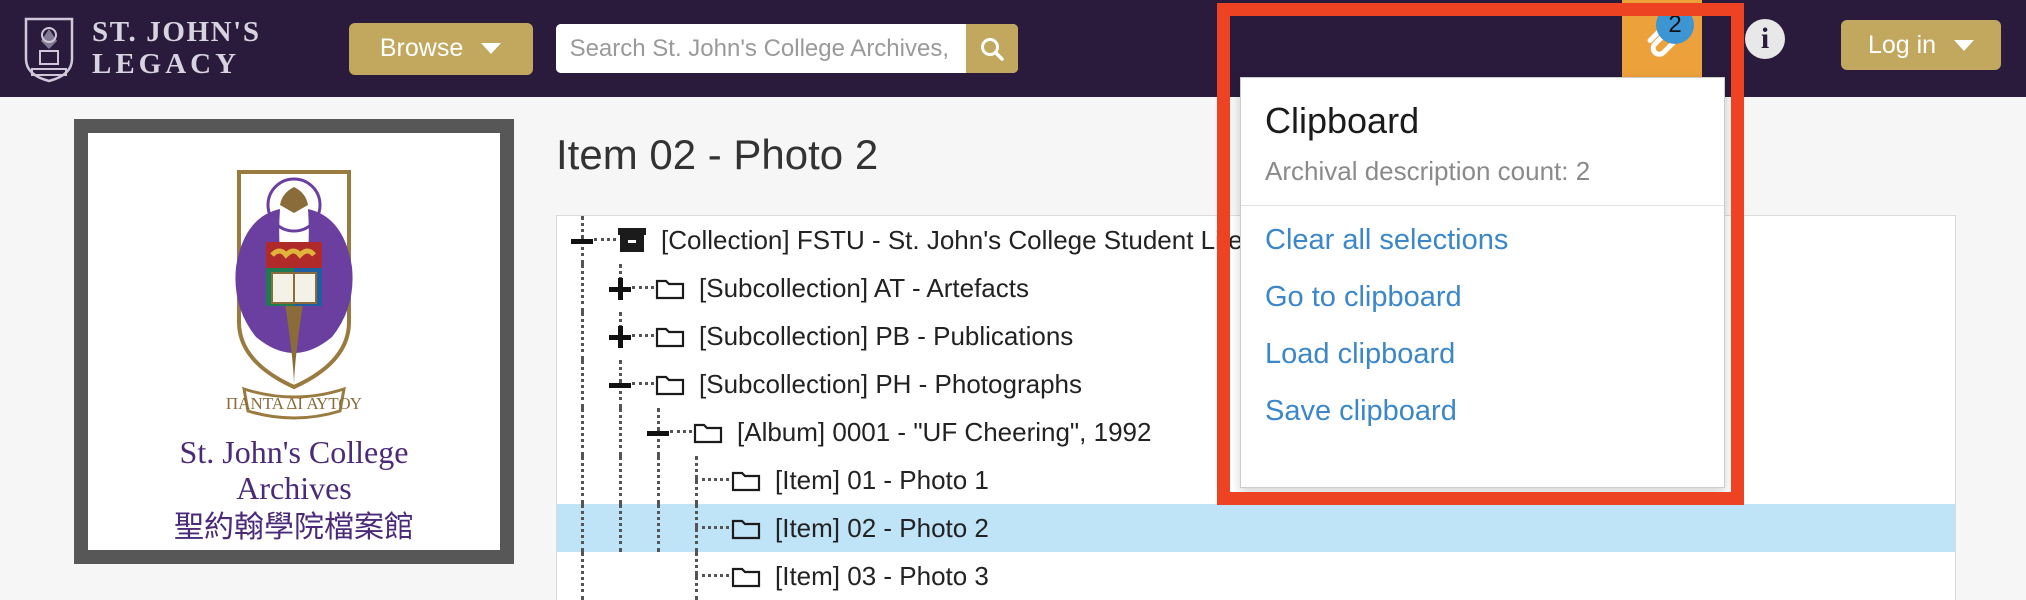 The width and height of the screenshot is (2026, 600). What do you see at coordinates (1482, 411) in the screenshot?
I see `clipboard-link-save-clipboard: Save clipboard` at bounding box center [1482, 411].